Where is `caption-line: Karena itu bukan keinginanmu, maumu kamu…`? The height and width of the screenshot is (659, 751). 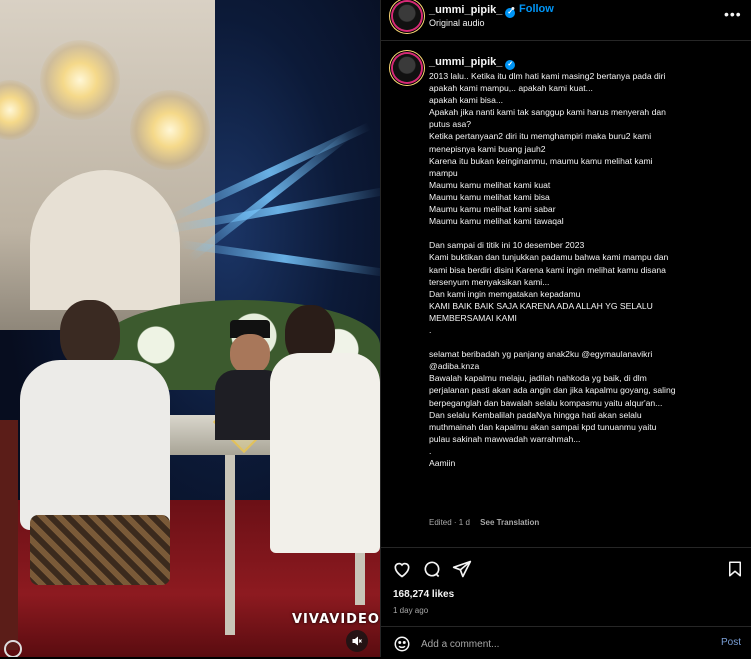 caption-line: Karena itu bukan keinginanmu, maumu kamu… is located at coordinates (541, 160).